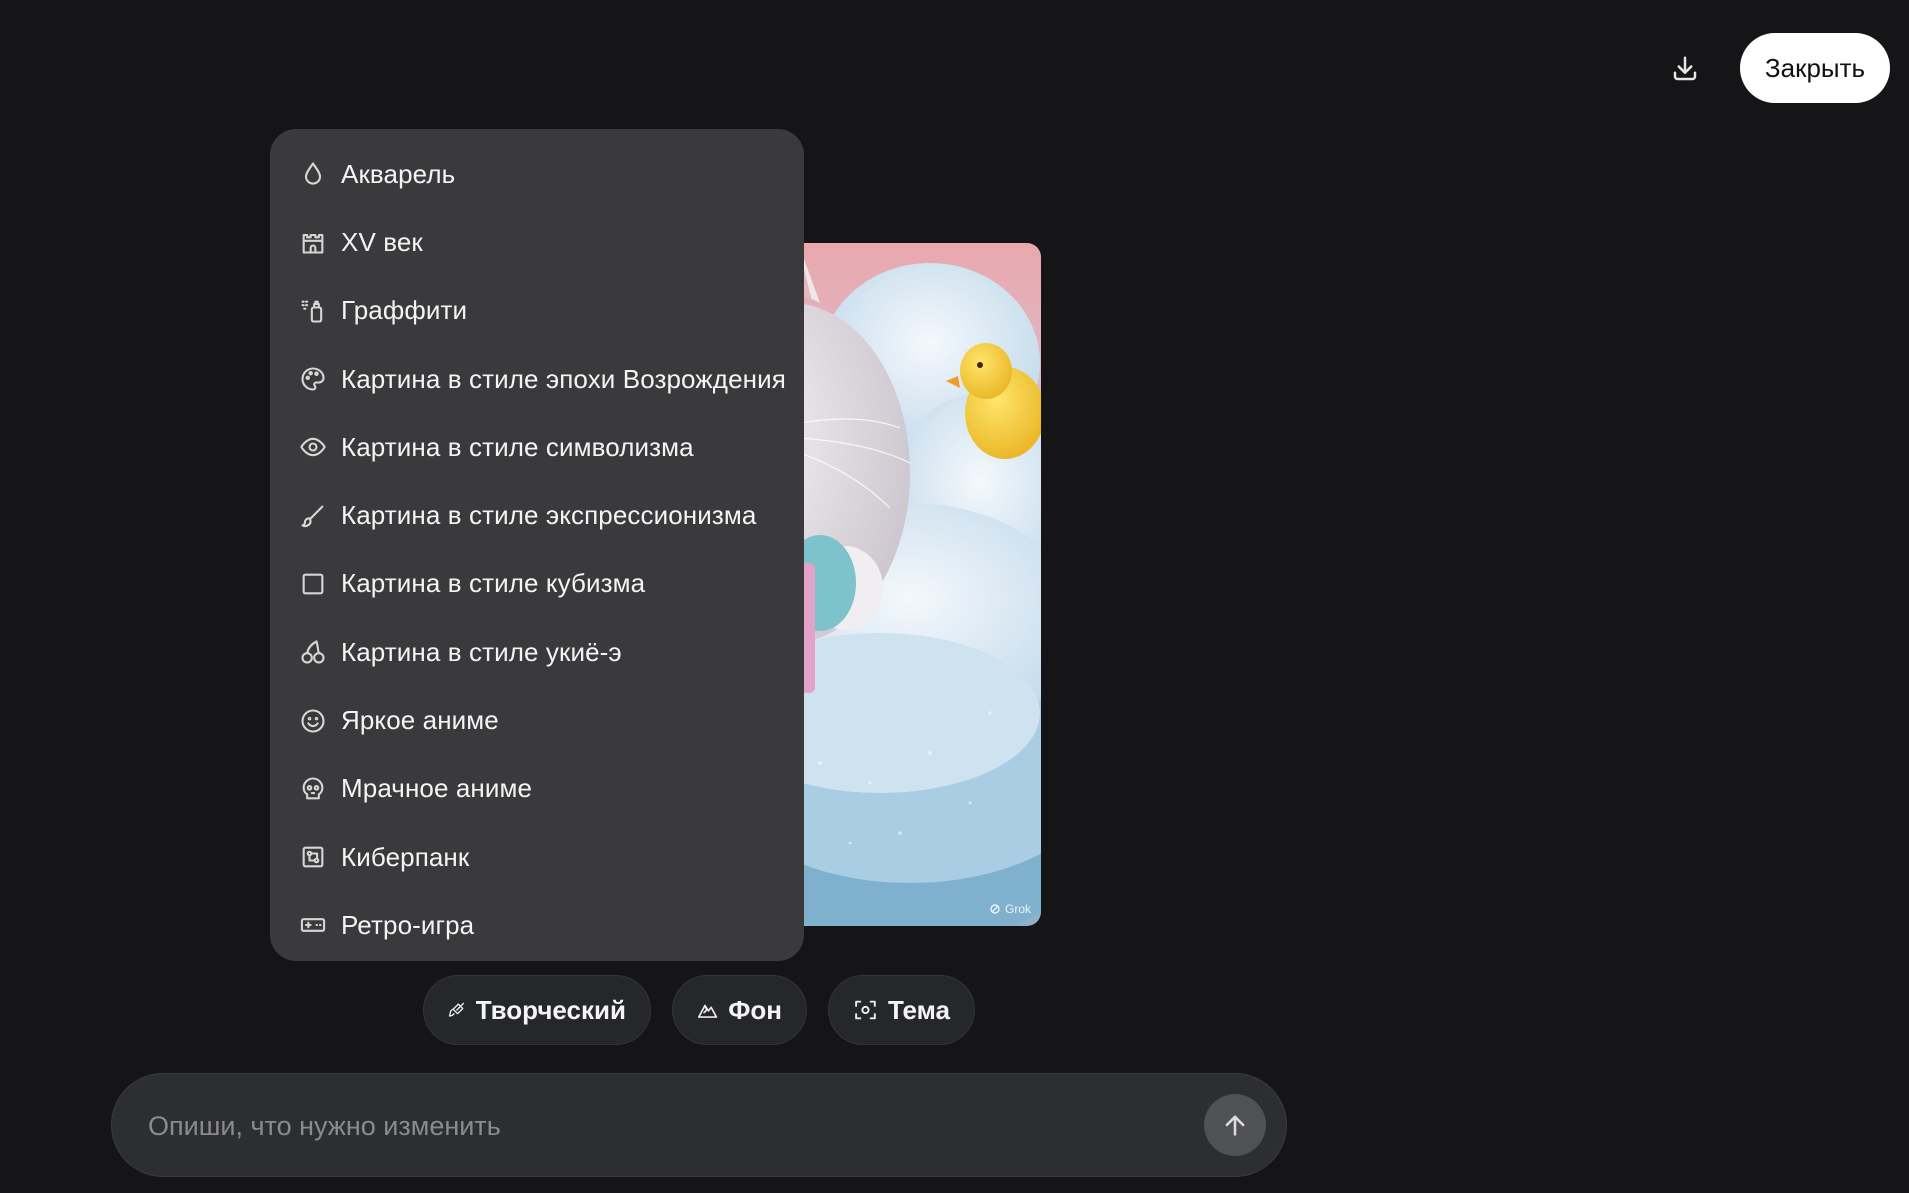 The image size is (1909, 1193). Describe the element at coordinates (420, 720) in the screenshot. I see `style-item-label: Яркое аниме` at that location.